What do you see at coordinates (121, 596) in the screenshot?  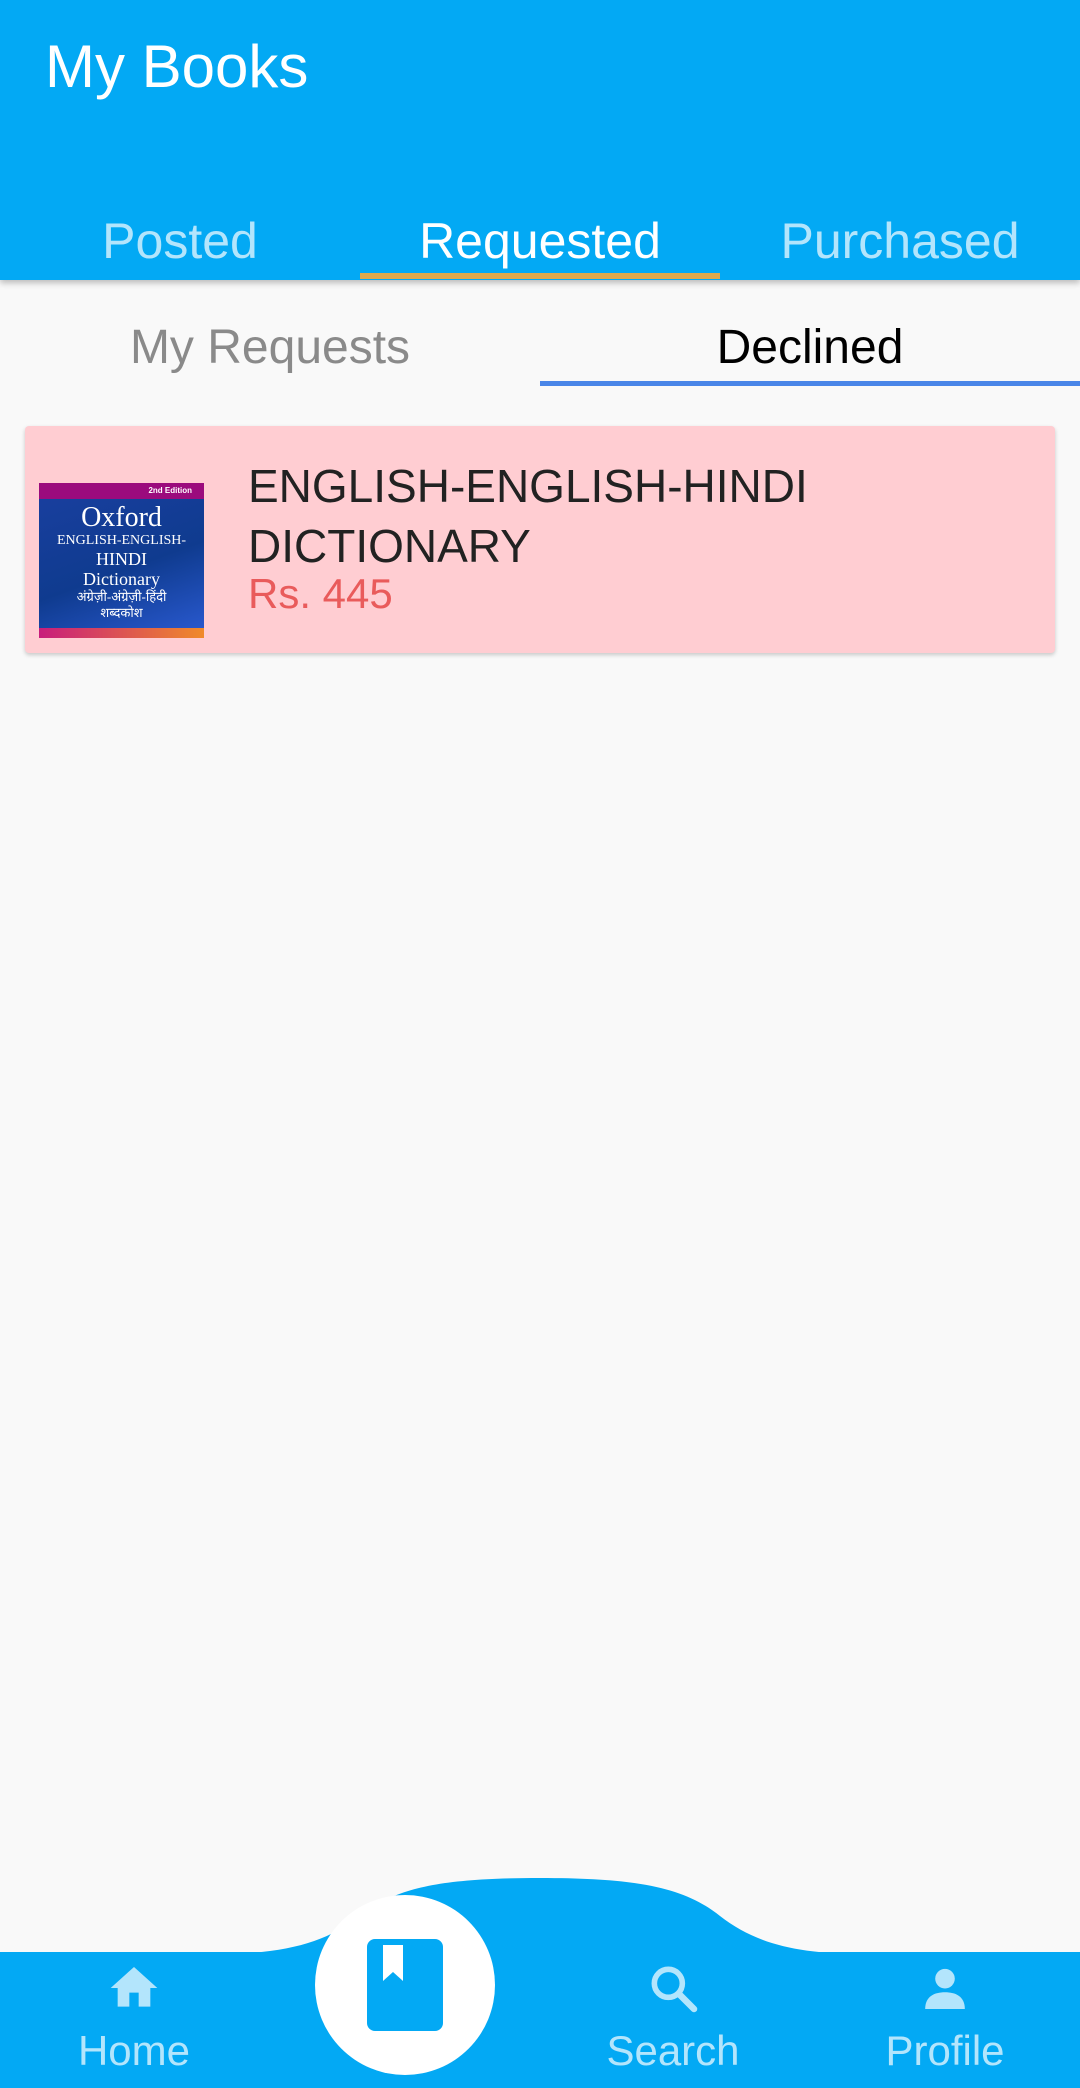 I see `cover-hindi-1: अंग्रेज़ी-अंग्रेज़ी-हिंदी` at bounding box center [121, 596].